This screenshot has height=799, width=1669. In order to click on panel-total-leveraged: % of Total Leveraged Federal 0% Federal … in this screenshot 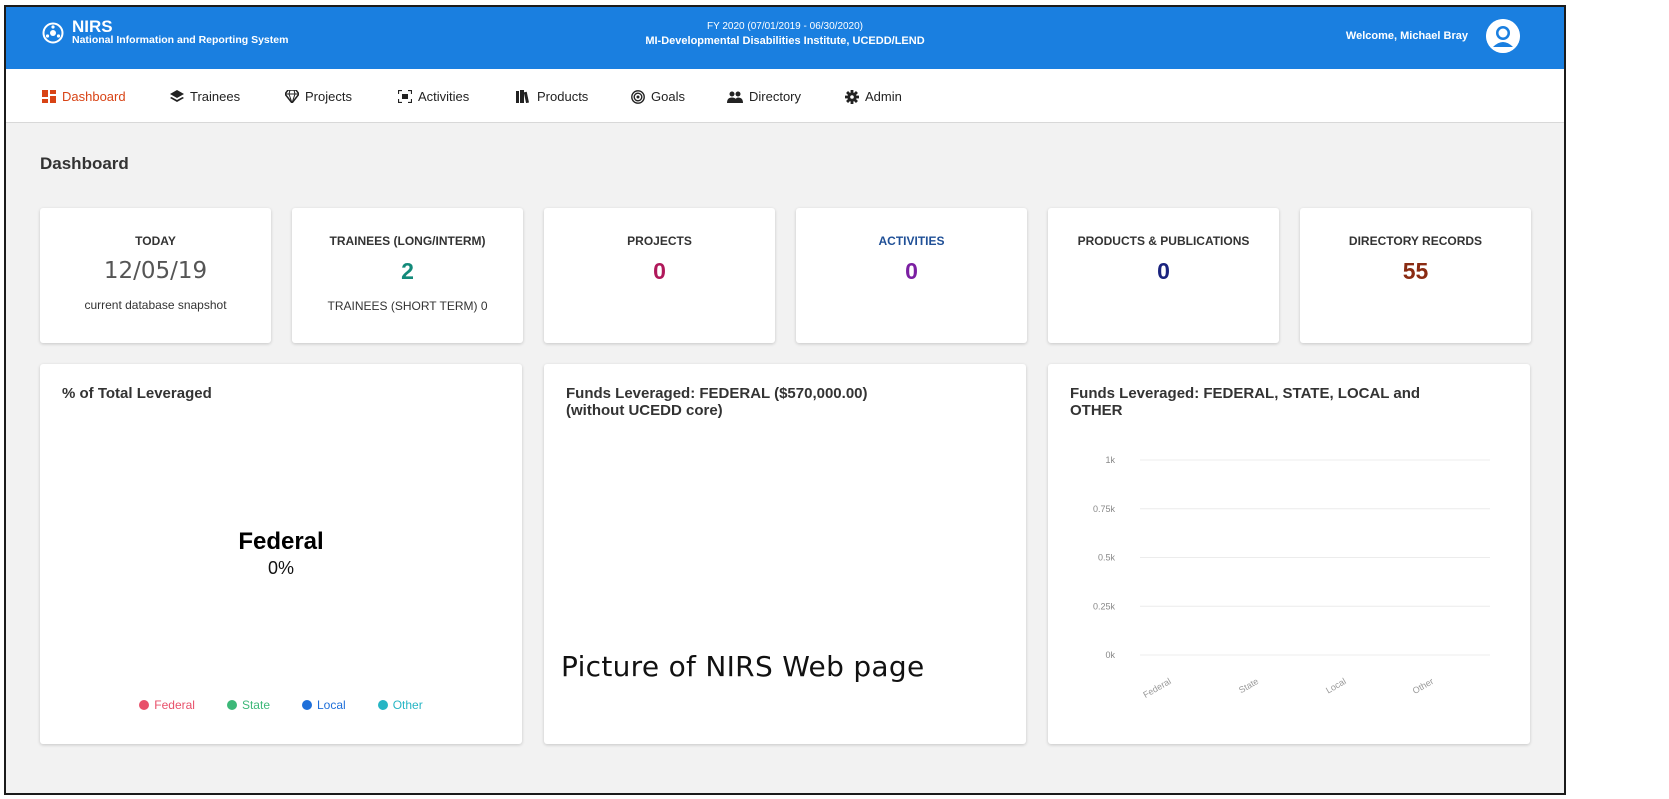, I will do `click(281, 554)`.